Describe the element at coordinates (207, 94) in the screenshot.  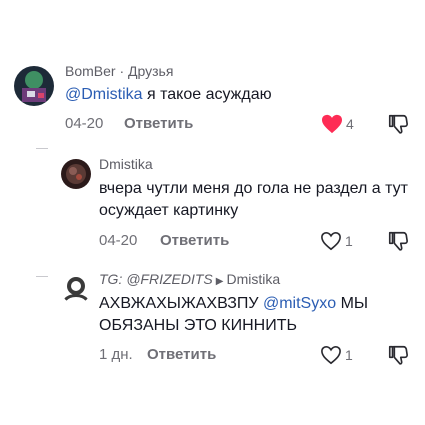
I see `comment-1-body: я такое асуждаю` at that location.